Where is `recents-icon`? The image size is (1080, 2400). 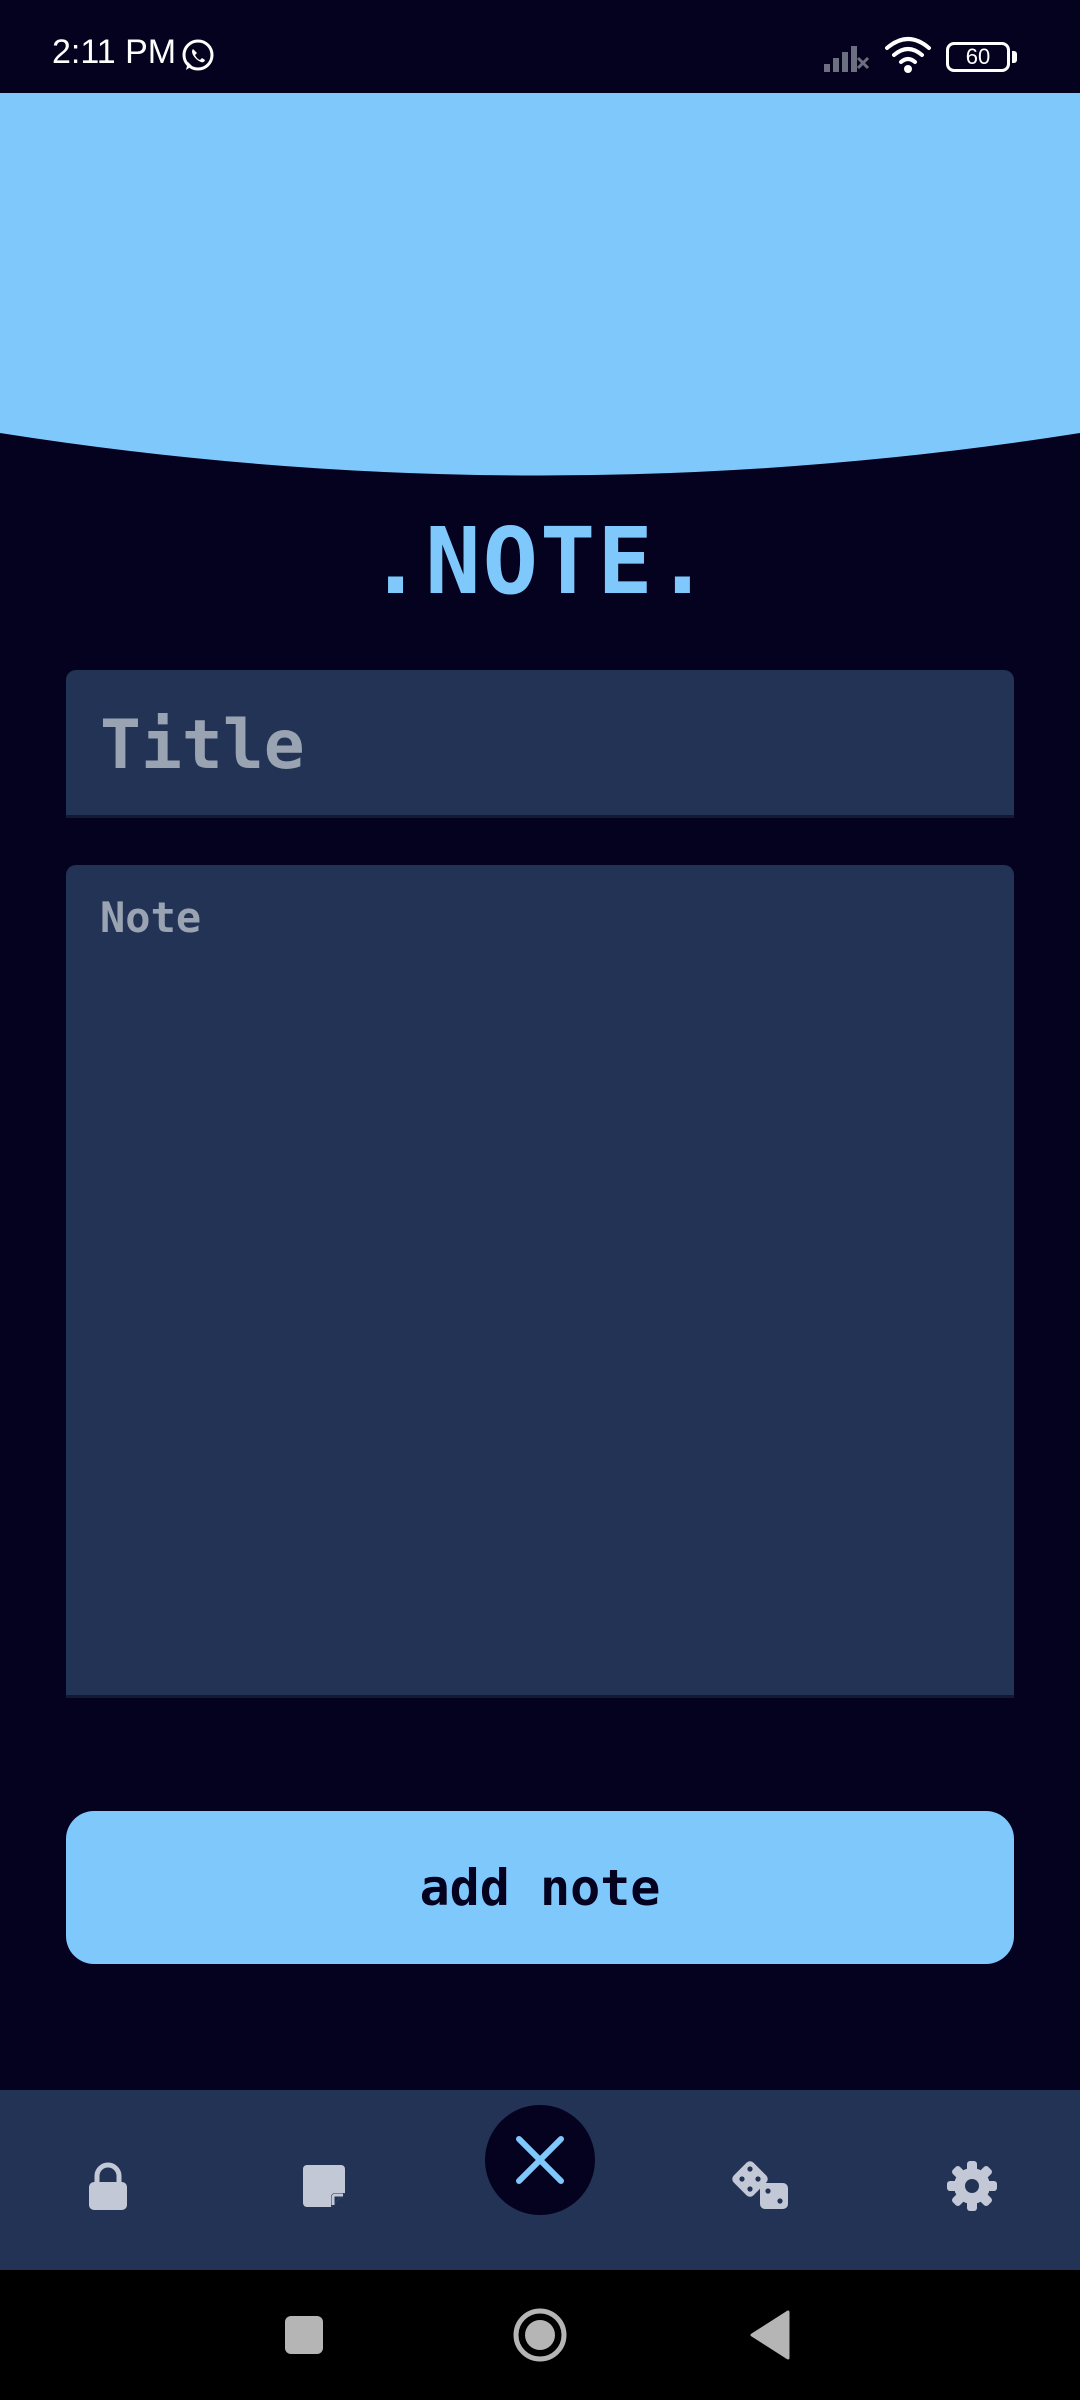 recents-icon is located at coordinates (304, 2335).